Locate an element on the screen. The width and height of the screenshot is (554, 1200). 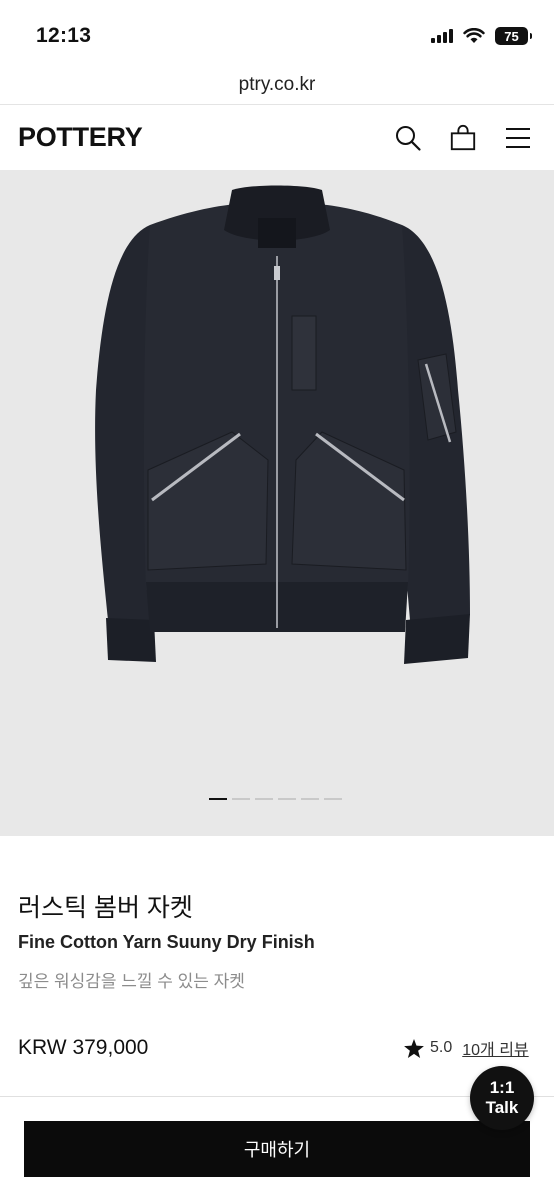
status-bar: 12:13 75 is located at coordinates (277, 36).